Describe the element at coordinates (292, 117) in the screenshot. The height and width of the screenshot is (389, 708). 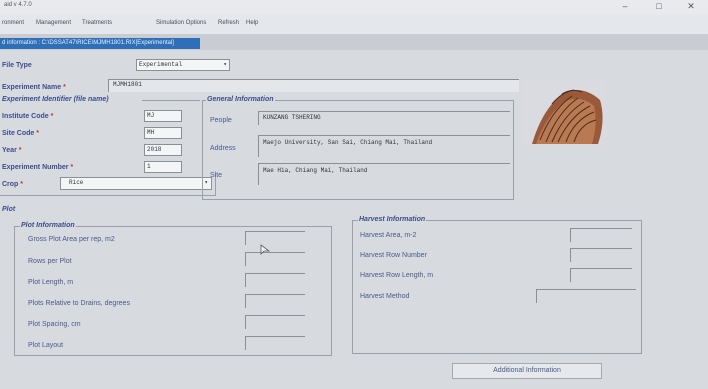
I see `people-value: KUNZANG TSHERING` at that location.